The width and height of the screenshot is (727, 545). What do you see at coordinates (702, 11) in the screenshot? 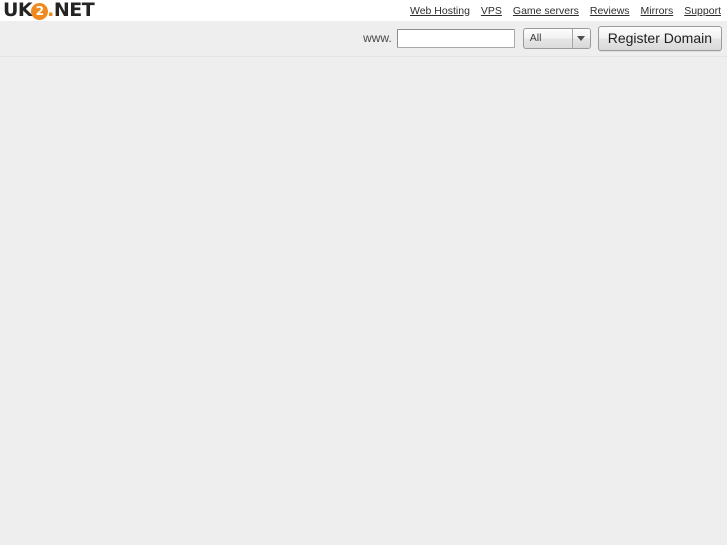
I see `nav-link-support: Support` at bounding box center [702, 11].